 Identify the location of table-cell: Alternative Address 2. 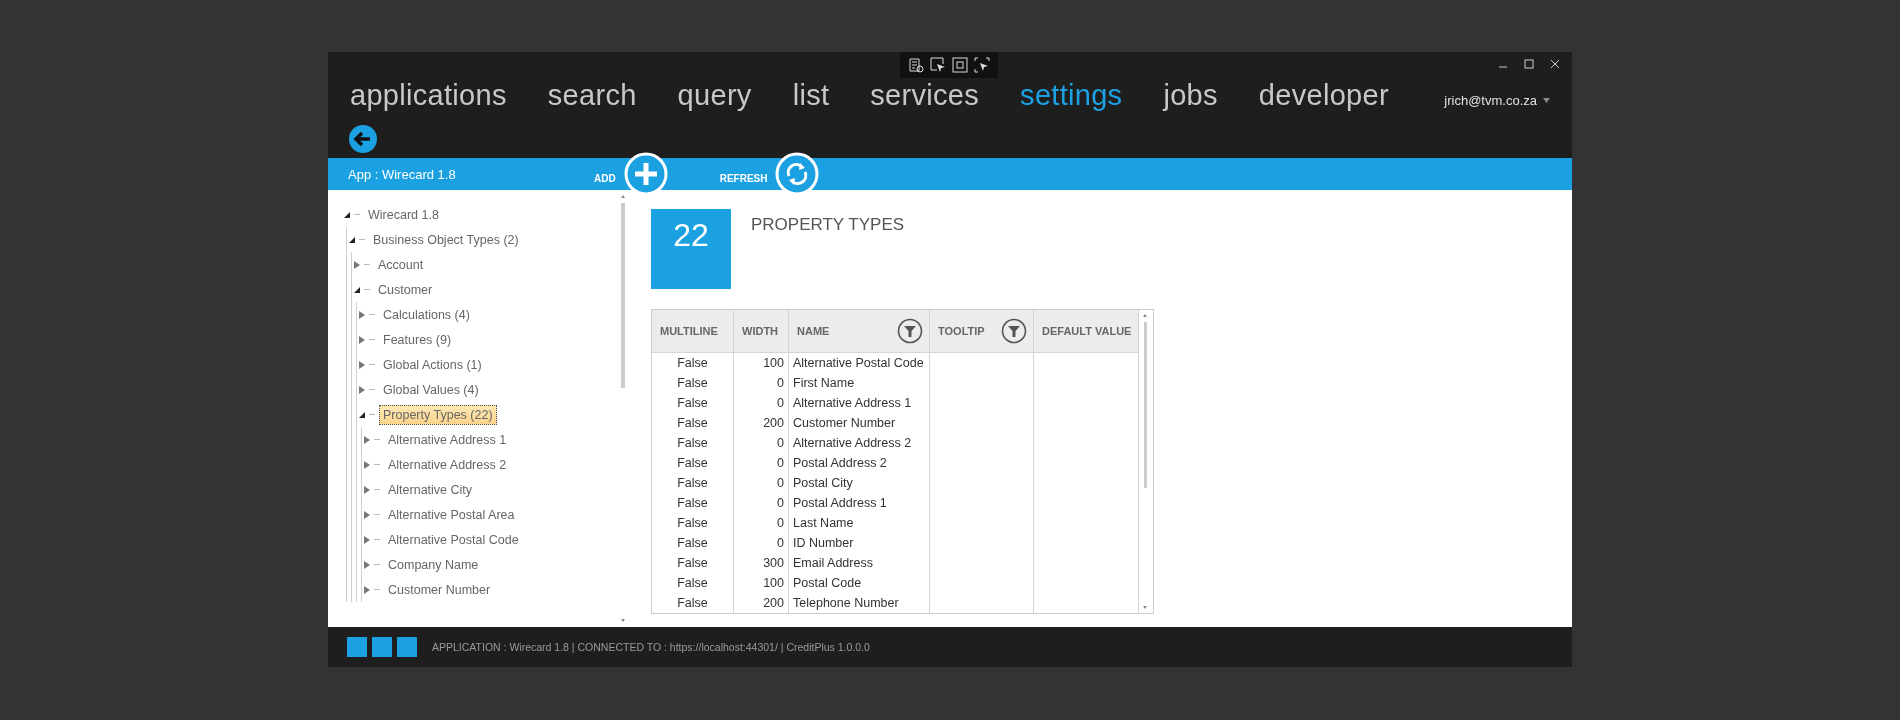
(859, 443).